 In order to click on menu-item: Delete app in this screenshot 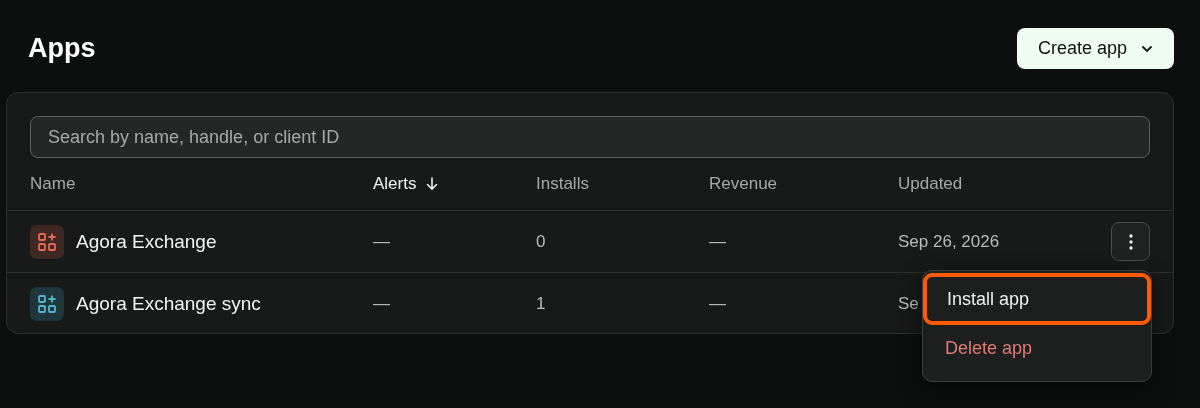, I will do `click(1037, 348)`.